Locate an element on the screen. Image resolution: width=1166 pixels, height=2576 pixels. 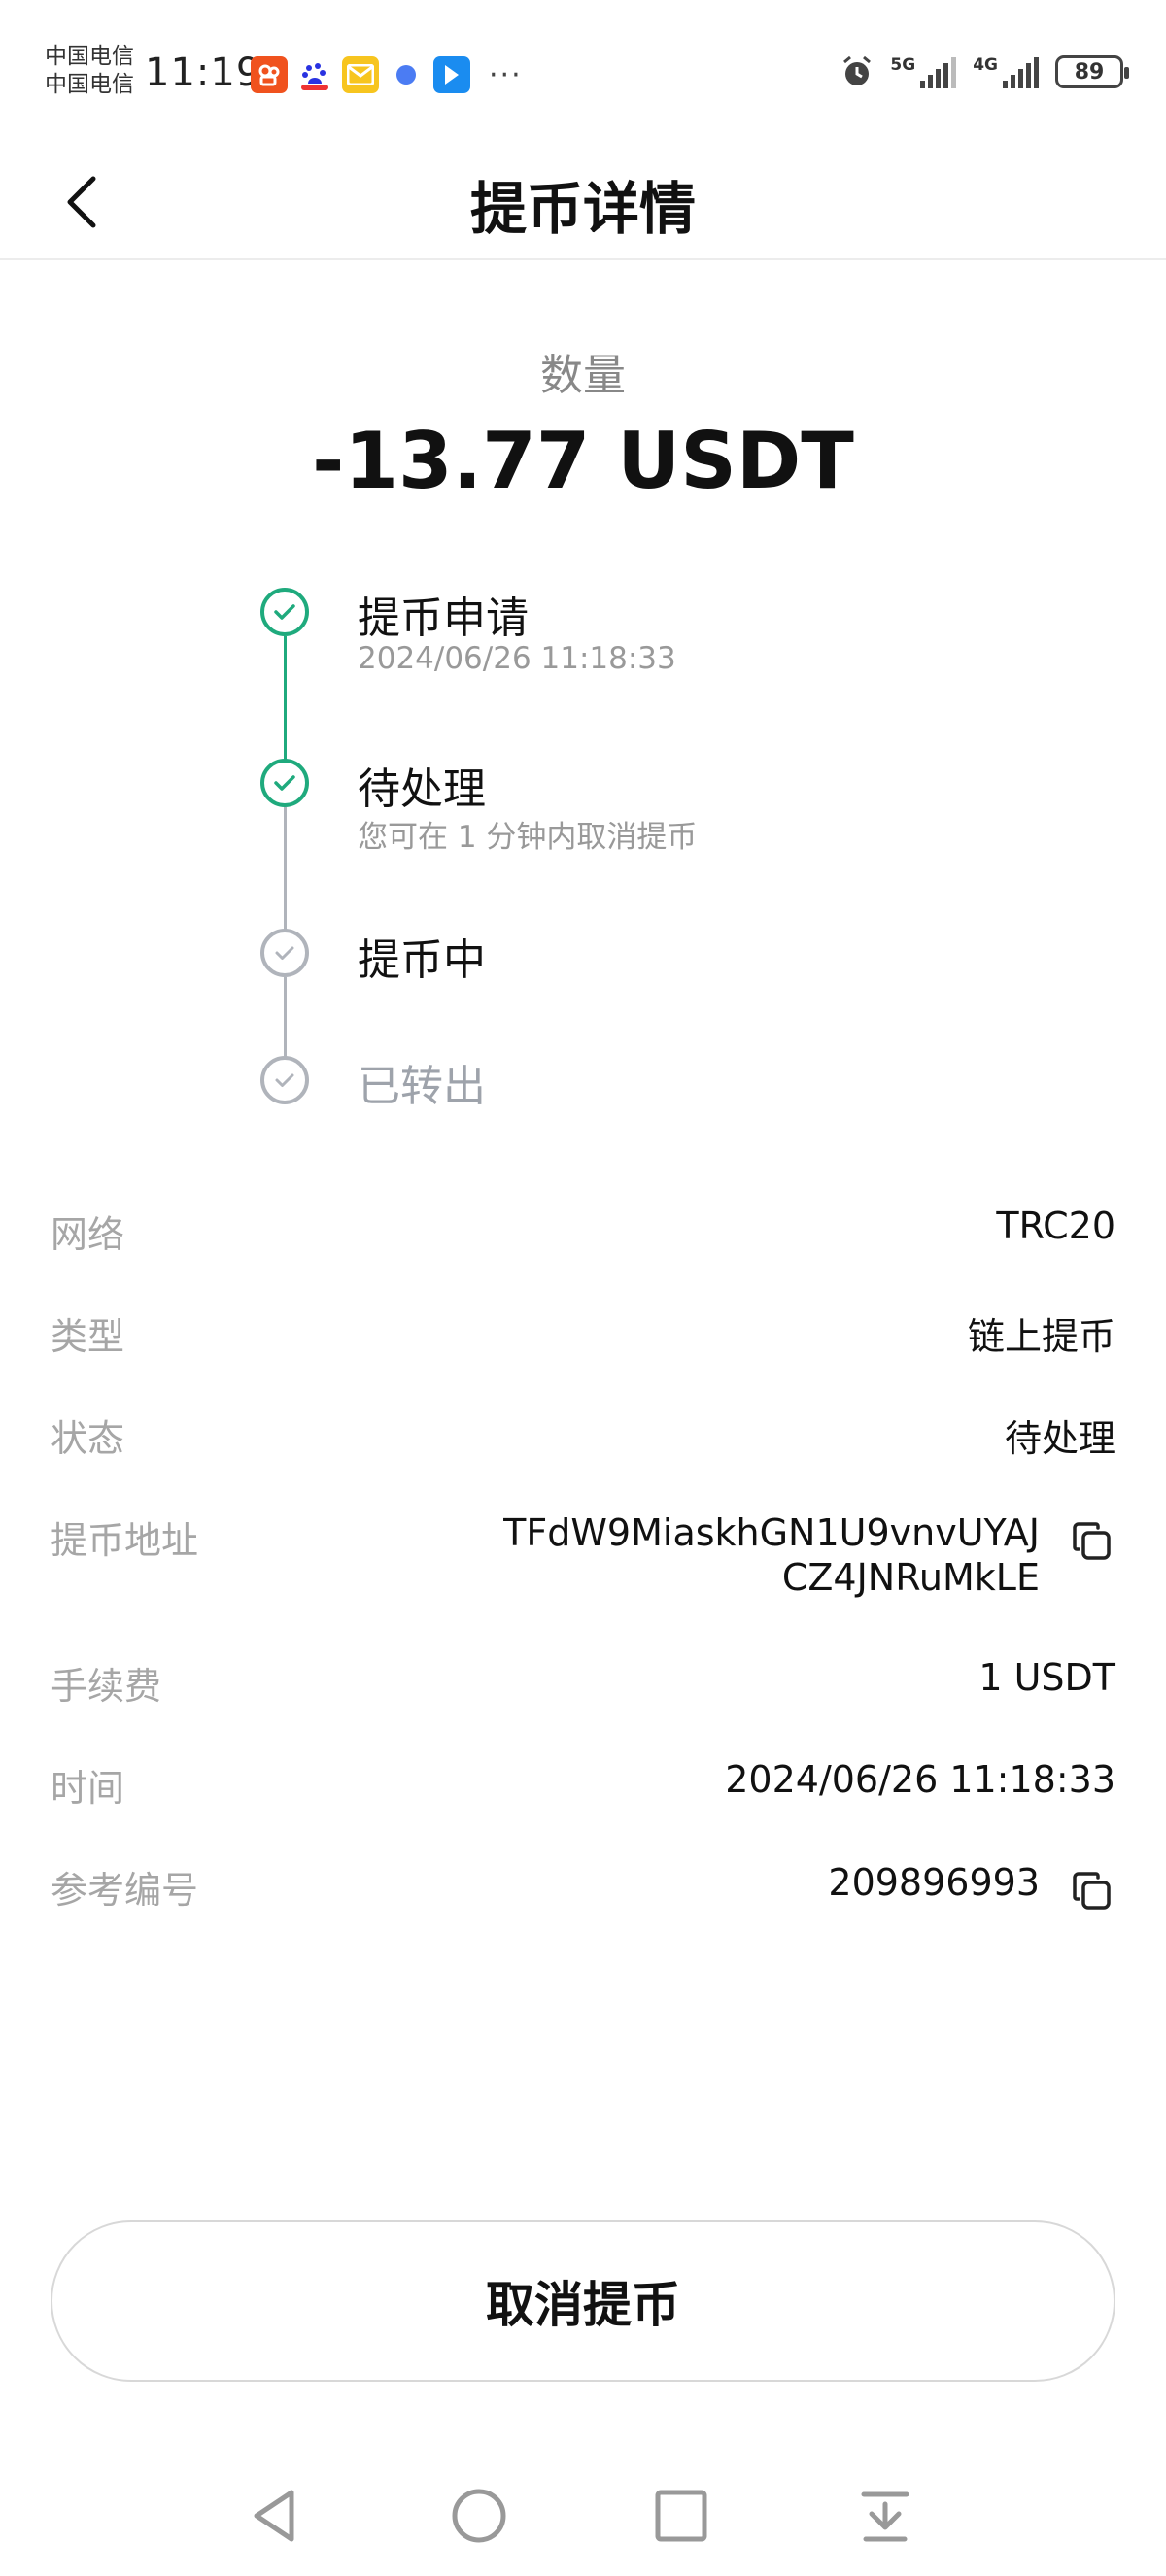
pull-down-icon is located at coordinates (885, 2516).